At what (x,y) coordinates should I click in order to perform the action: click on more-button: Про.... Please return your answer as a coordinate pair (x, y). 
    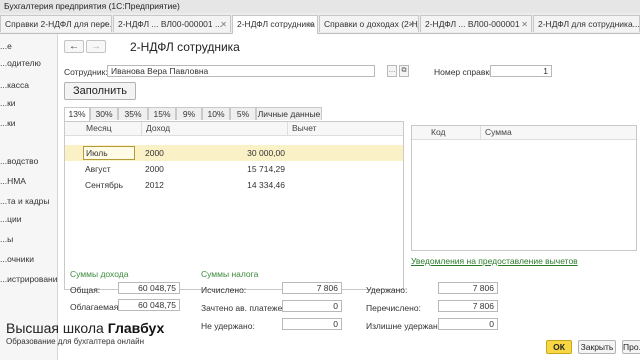
    Looking at the image, I should click on (631, 347).